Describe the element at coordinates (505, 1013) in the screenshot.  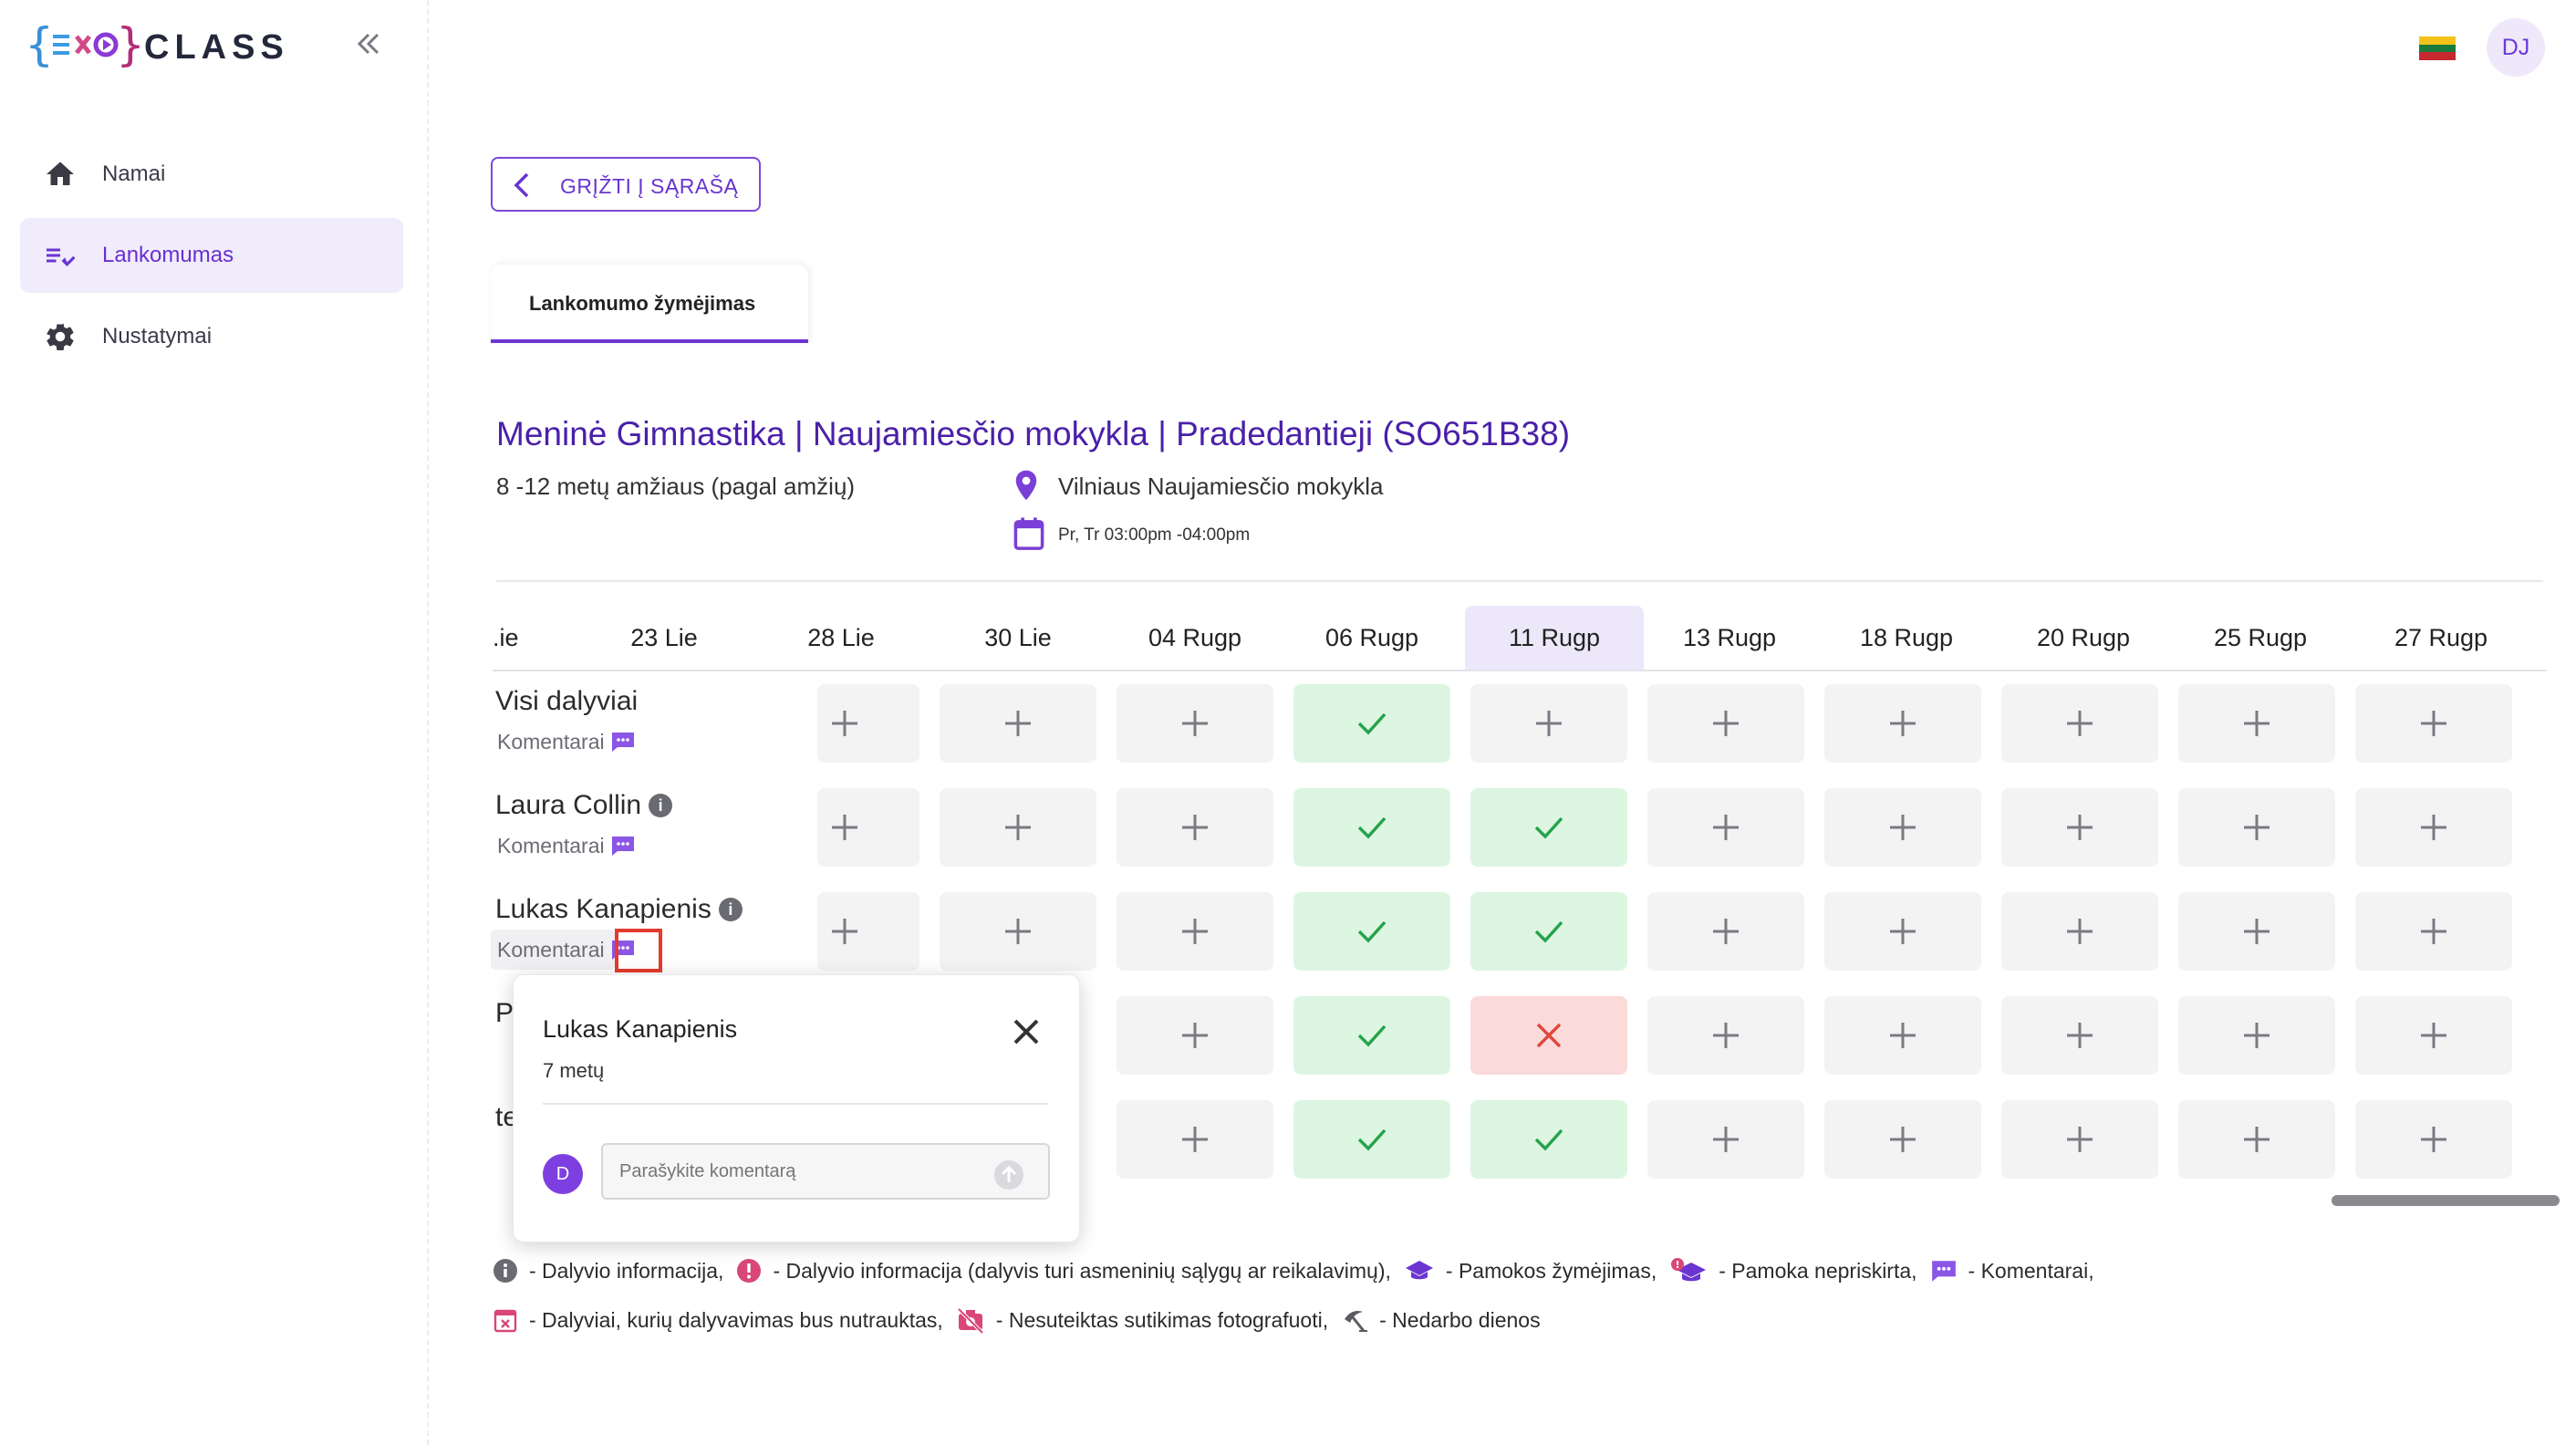
I see `participant-name: P` at that location.